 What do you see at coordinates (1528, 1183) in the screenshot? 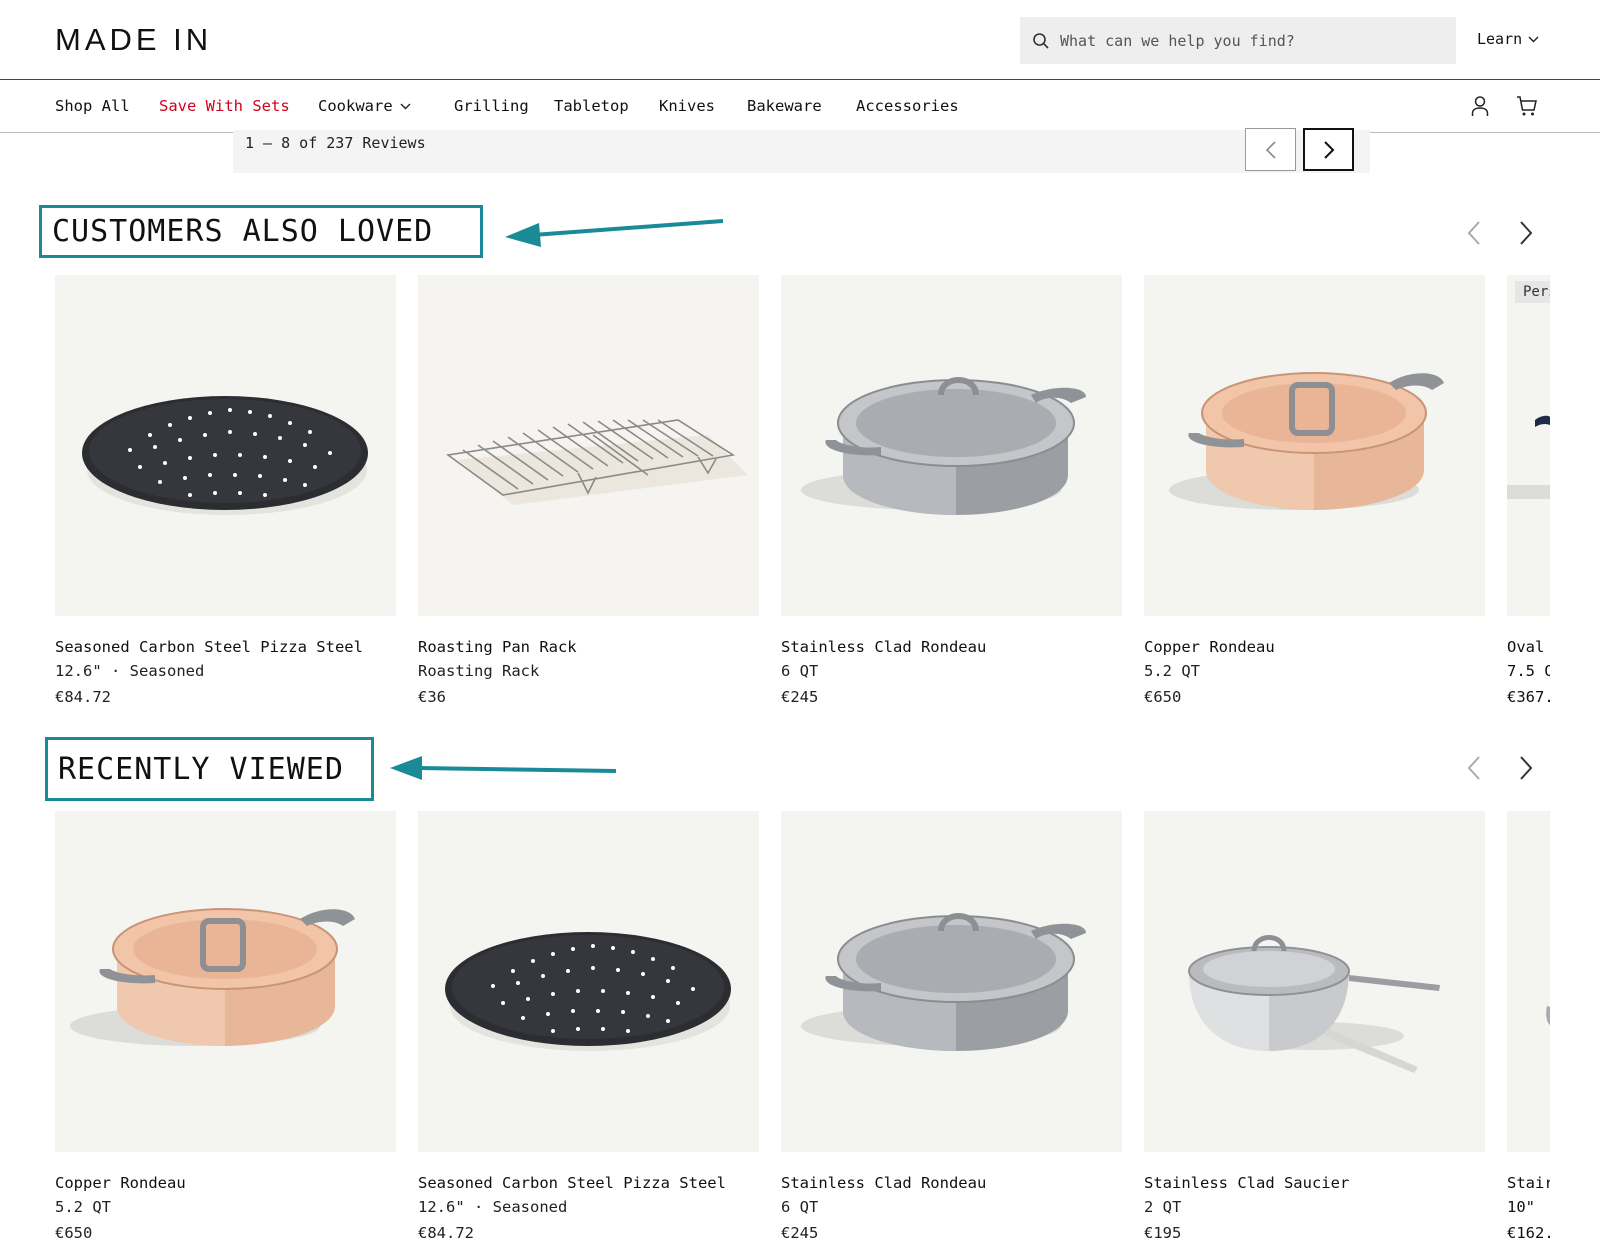
I see `product-name: Stair` at bounding box center [1528, 1183].